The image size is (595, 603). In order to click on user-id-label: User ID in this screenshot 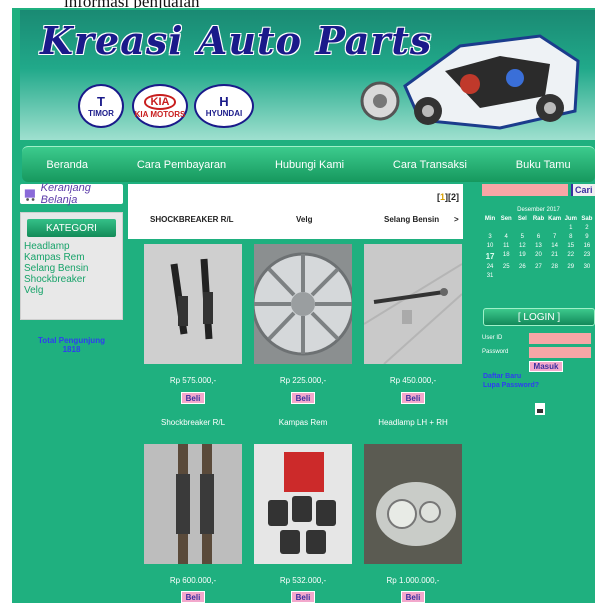, I will do `click(492, 338)`.